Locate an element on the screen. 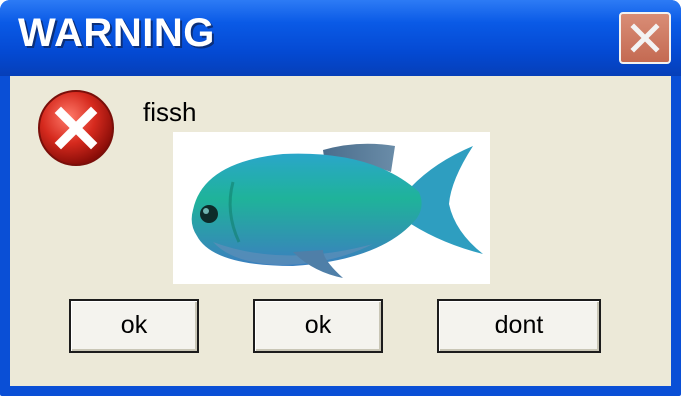 This screenshot has width=681, height=396. dialog-title: WARNING is located at coordinates (116, 33).